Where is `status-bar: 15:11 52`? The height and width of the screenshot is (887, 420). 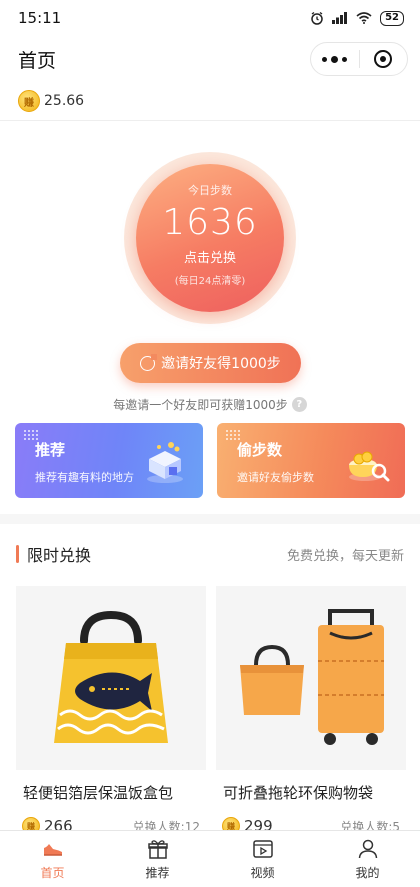
status-bar: 15:11 52 is located at coordinates (210, 18).